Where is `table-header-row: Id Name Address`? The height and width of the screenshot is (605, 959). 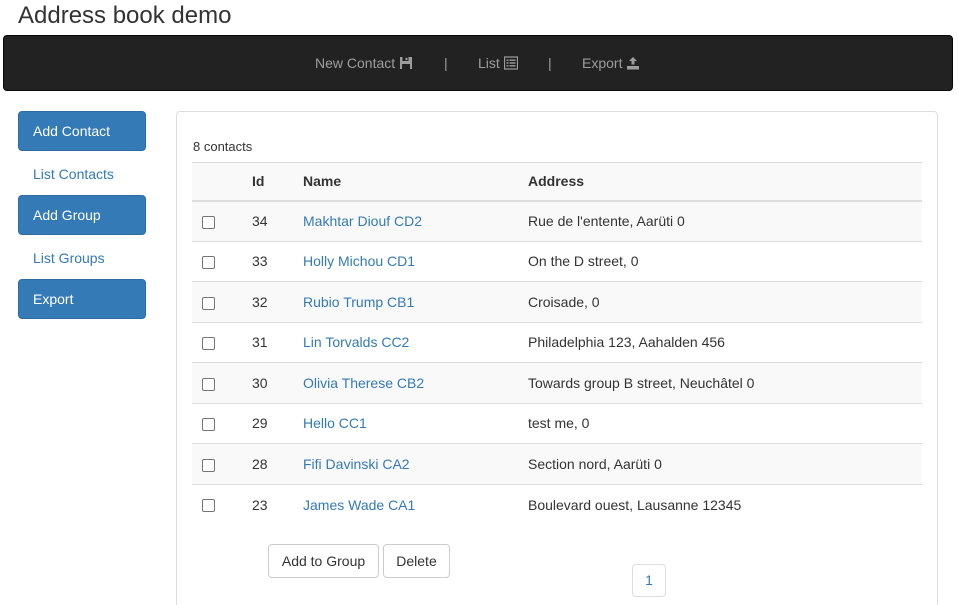
table-header-row: Id Name Address is located at coordinates (557, 182).